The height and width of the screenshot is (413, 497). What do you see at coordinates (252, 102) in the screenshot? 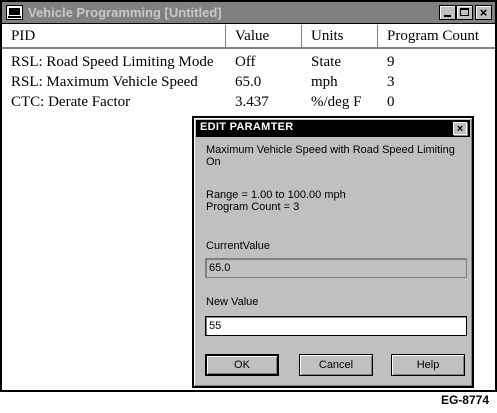
I see `value-cell: 3.437` at bounding box center [252, 102].